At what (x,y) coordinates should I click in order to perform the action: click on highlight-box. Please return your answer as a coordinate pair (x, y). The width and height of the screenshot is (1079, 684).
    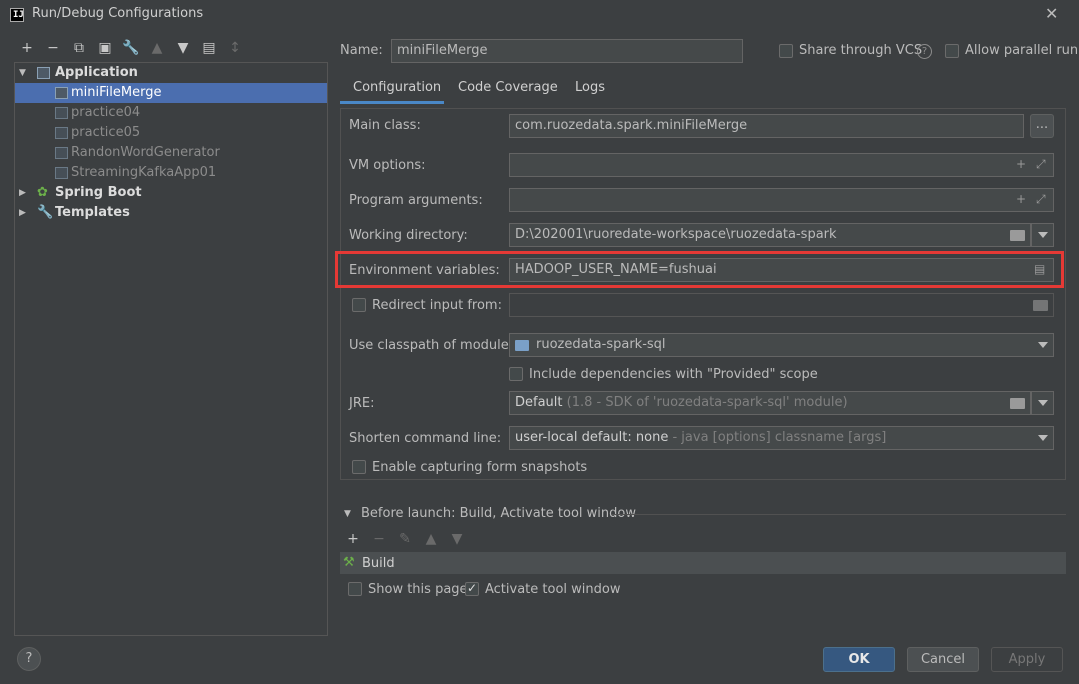
    Looking at the image, I should click on (699, 269).